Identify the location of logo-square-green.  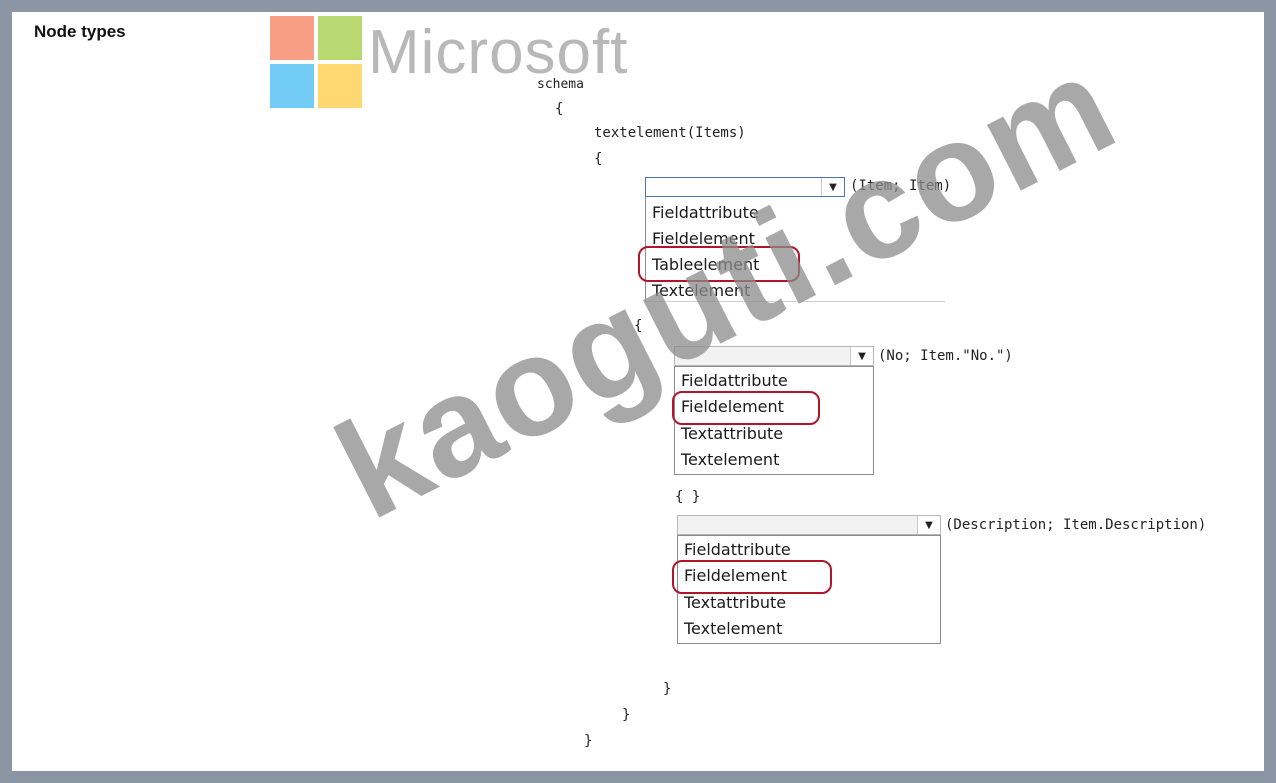
(340, 38).